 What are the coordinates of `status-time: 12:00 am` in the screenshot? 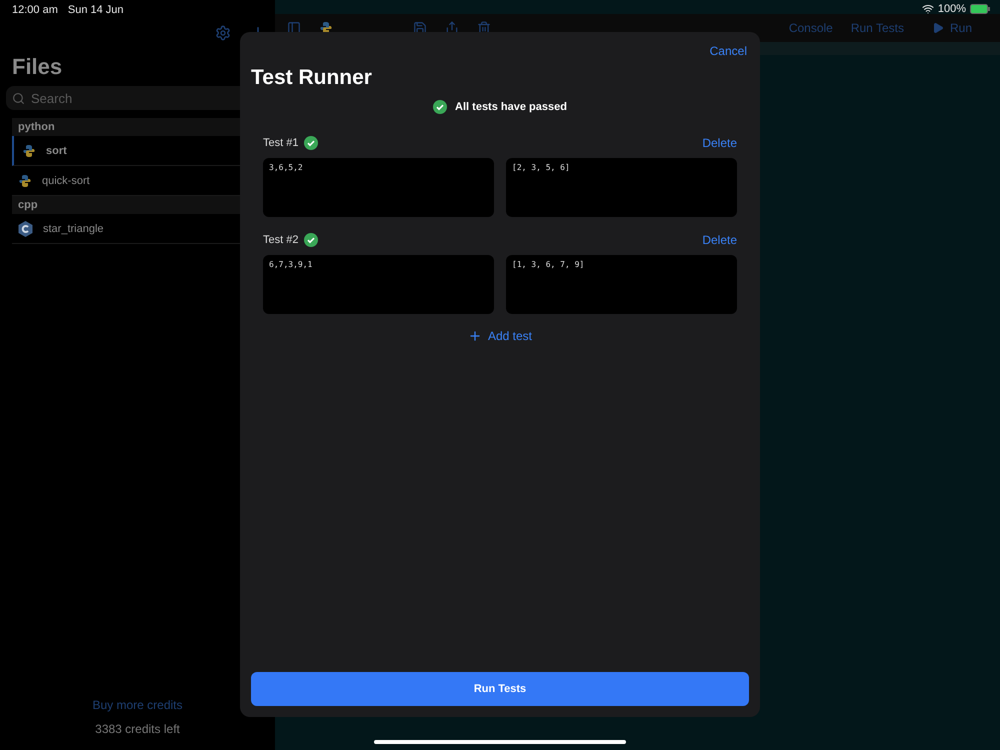 It's located at (35, 10).